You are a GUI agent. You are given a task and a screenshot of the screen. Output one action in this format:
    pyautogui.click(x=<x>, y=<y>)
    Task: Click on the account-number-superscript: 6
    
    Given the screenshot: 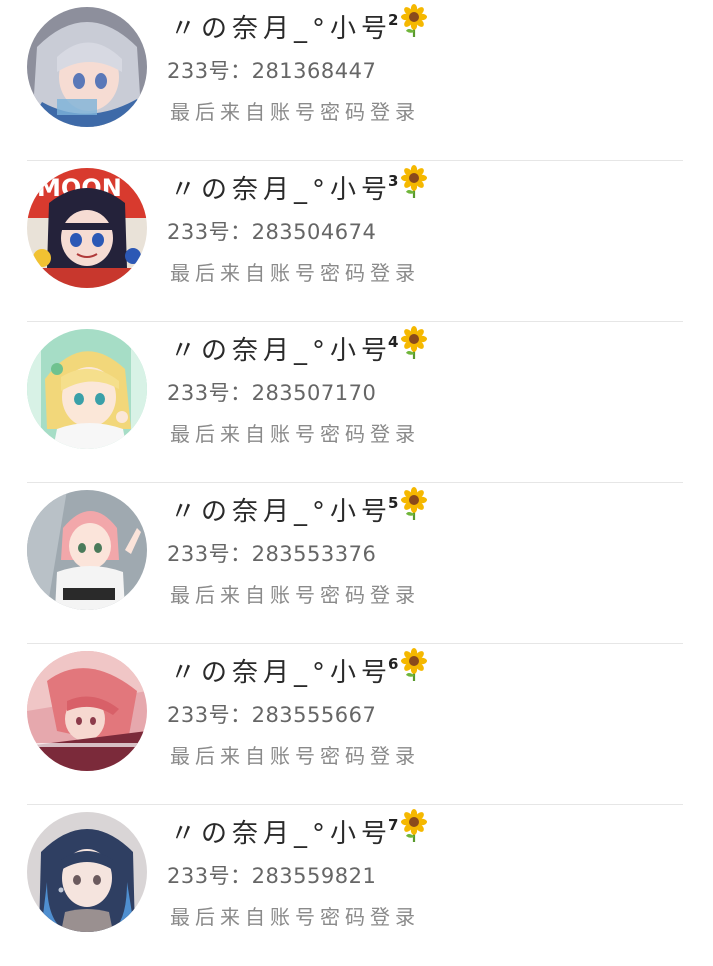 What is the action you would take?
    pyautogui.click(x=393, y=664)
    